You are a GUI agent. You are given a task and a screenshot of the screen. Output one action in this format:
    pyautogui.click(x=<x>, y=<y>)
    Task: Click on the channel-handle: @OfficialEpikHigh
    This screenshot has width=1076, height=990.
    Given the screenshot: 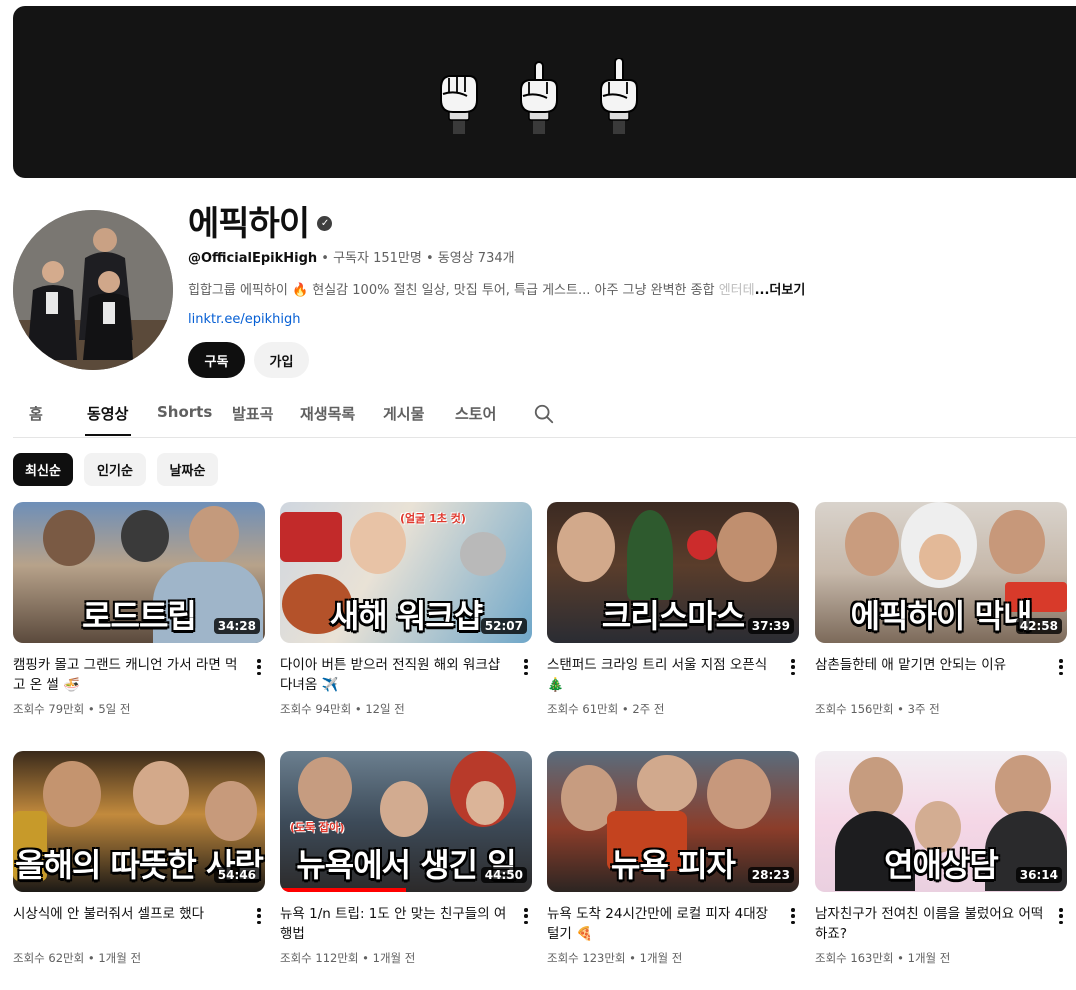 What is the action you would take?
    pyautogui.click(x=253, y=258)
    